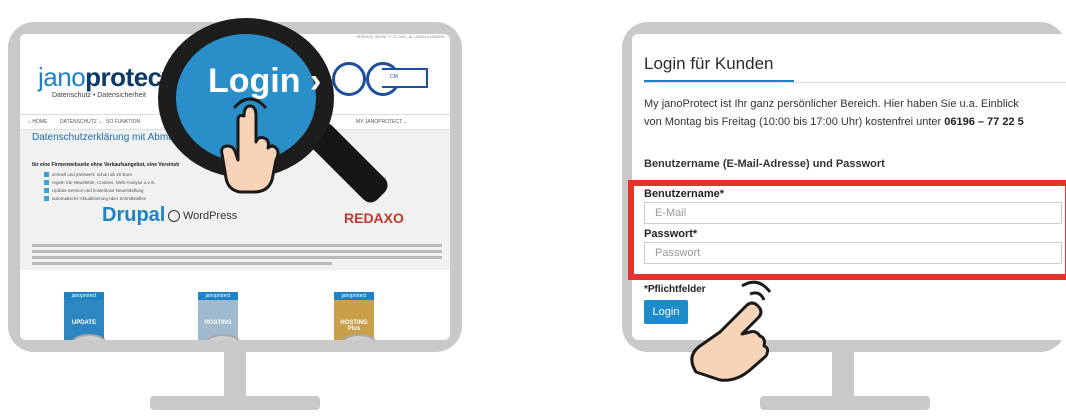 Image resolution: width=1066 pixels, height=418 pixels. I want to click on logo-tagline: Datenschutz • Datensicherheit, so click(99, 95).